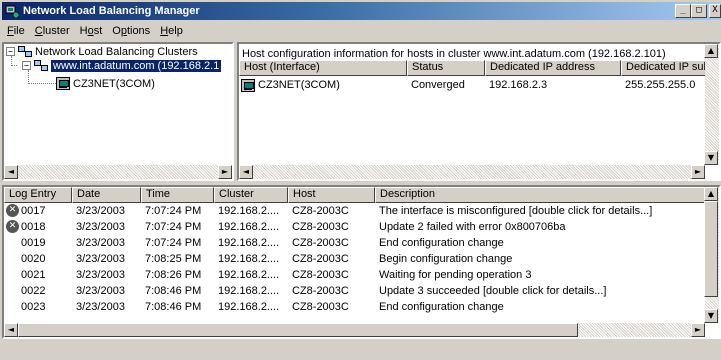 This screenshot has width=721, height=360. I want to click on minimize-button: _, so click(683, 11).